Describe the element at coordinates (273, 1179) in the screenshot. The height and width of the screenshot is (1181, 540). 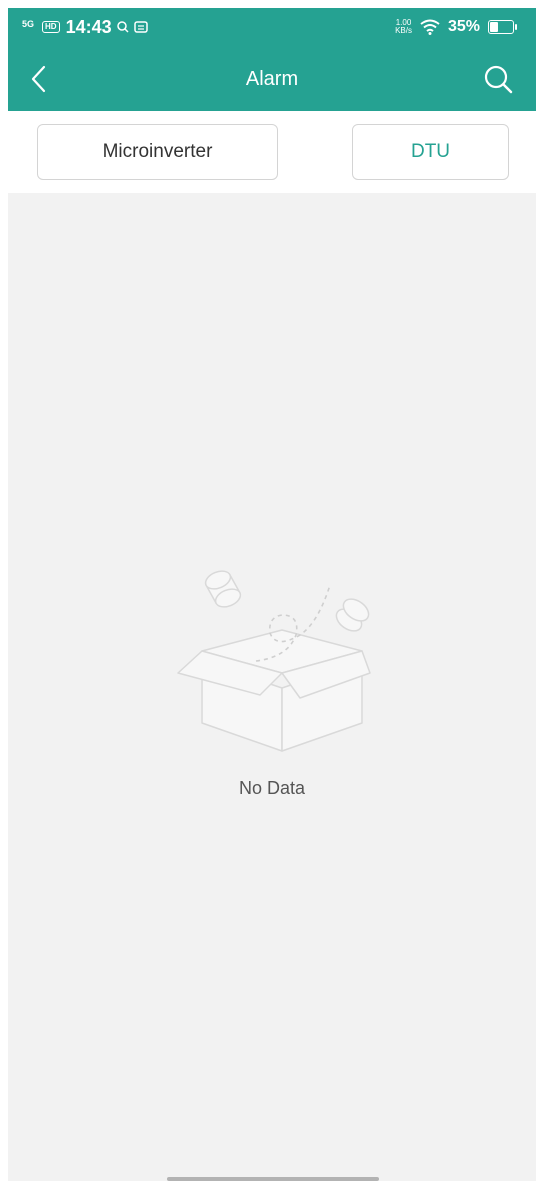
I see `home-indicator` at that location.